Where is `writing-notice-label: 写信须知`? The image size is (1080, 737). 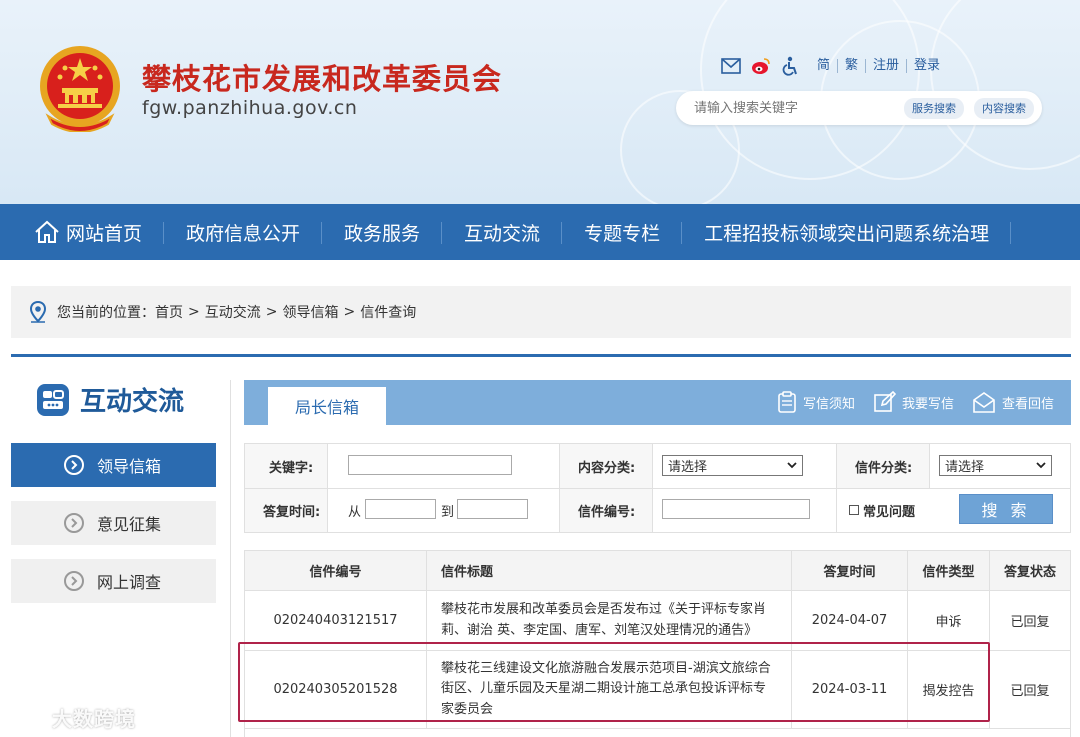 writing-notice-label: 写信须知 is located at coordinates (829, 404).